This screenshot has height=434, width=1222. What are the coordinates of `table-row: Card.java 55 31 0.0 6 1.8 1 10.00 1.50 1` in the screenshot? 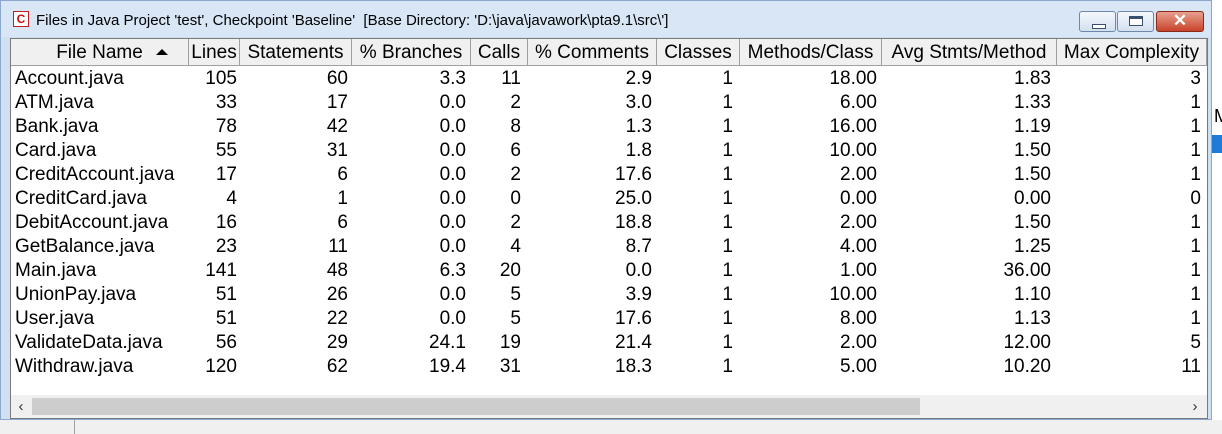 It's located at (609, 151).